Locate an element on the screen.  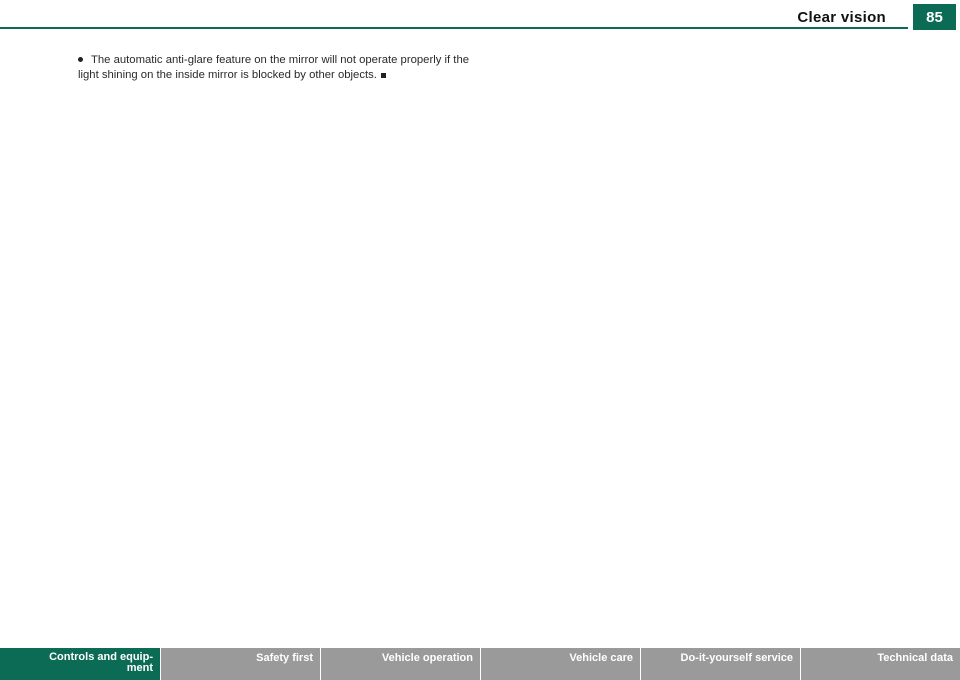
header-rule is located at coordinates (454, 28).